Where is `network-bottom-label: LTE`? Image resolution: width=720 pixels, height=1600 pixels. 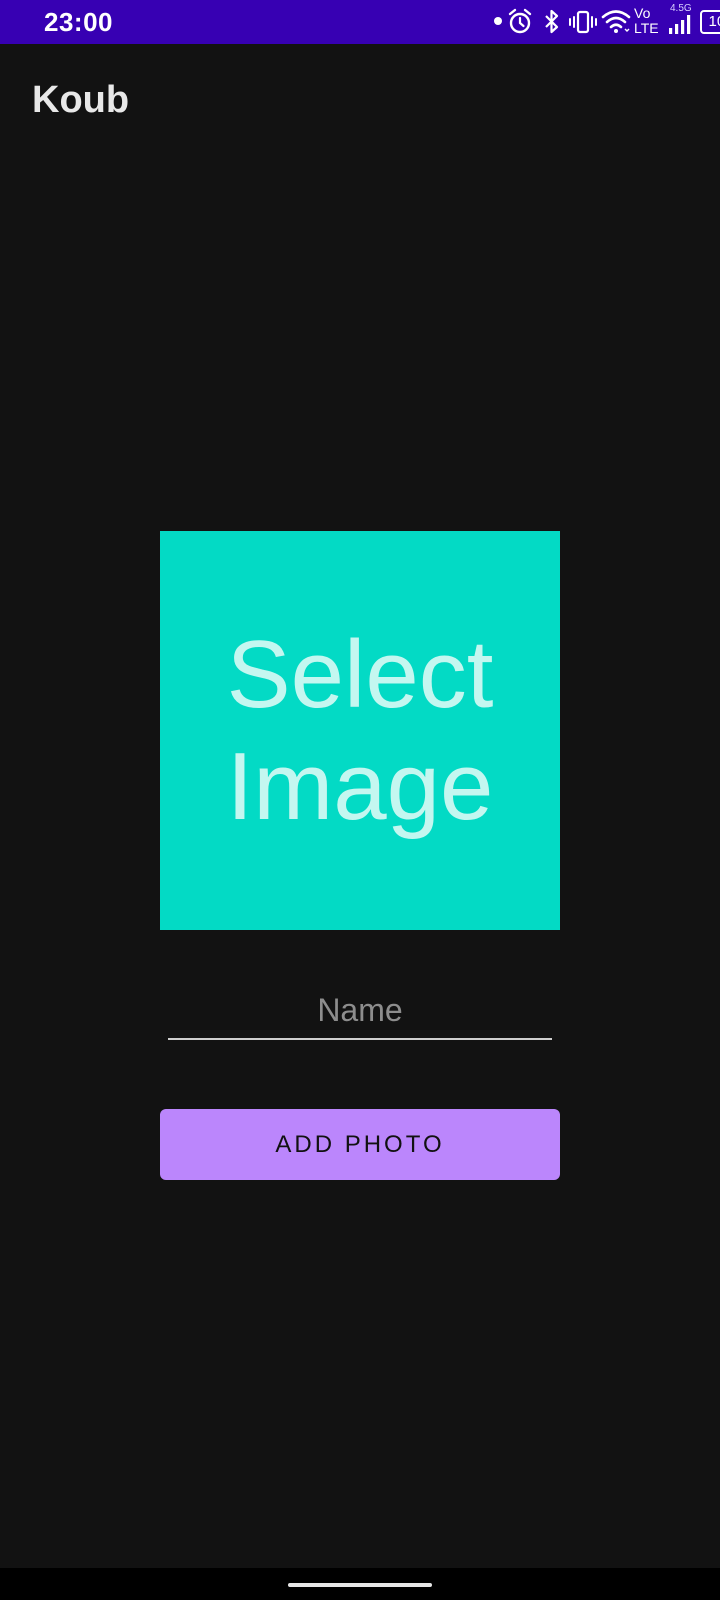
network-bottom-label: LTE is located at coordinates (646, 28).